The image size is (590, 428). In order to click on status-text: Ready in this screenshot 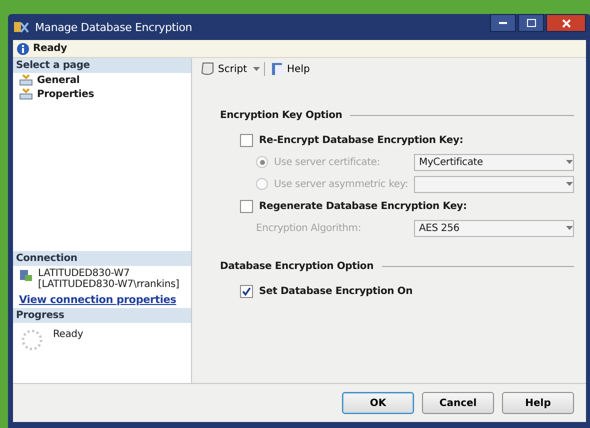, I will do `click(50, 48)`.